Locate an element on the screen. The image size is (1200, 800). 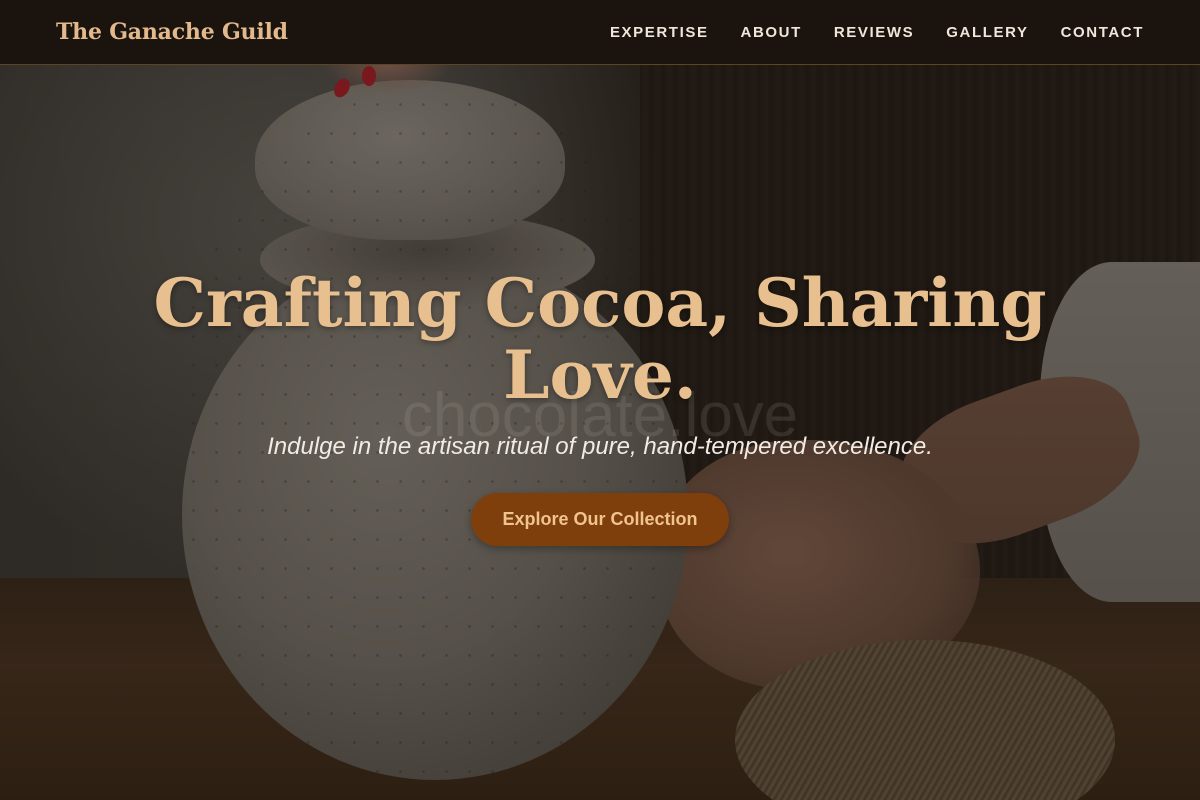
brand-logo: The Ganache Guild is located at coordinates (172, 32).